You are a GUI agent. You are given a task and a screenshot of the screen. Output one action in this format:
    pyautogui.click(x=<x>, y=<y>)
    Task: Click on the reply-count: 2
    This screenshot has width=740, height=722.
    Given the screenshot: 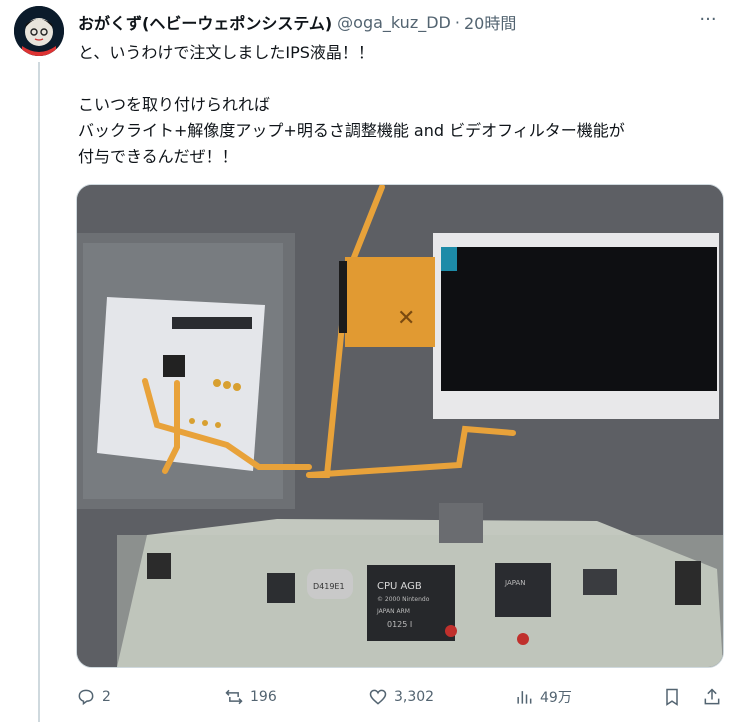 What is the action you would take?
    pyautogui.click(x=106, y=697)
    